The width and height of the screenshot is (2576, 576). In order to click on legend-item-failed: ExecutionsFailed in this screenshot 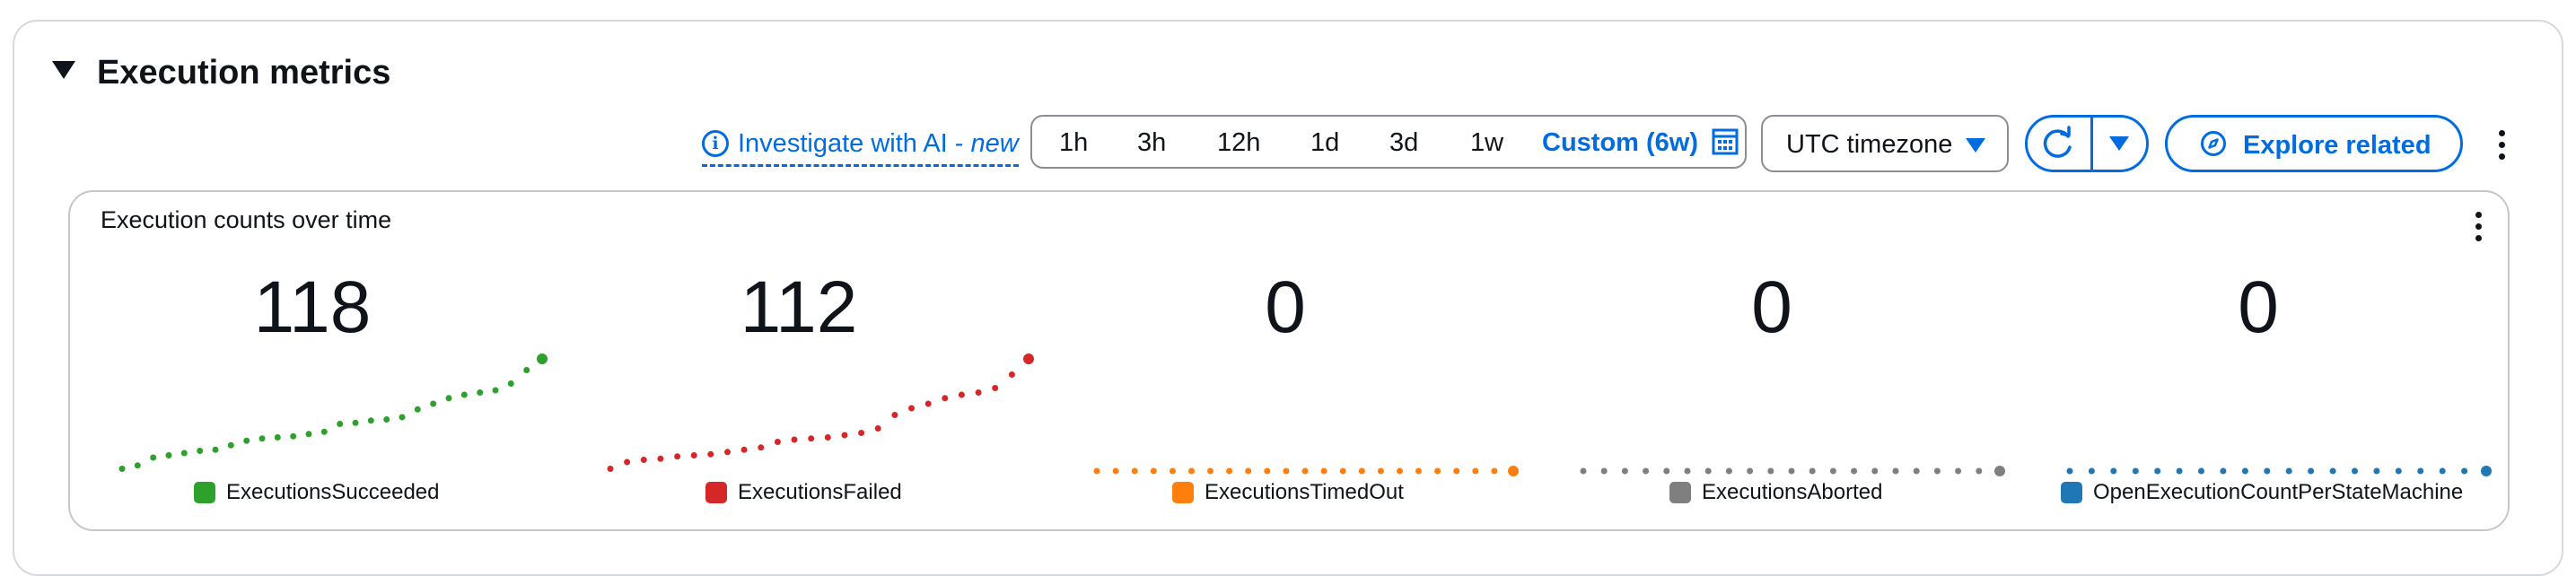, I will do `click(803, 492)`.